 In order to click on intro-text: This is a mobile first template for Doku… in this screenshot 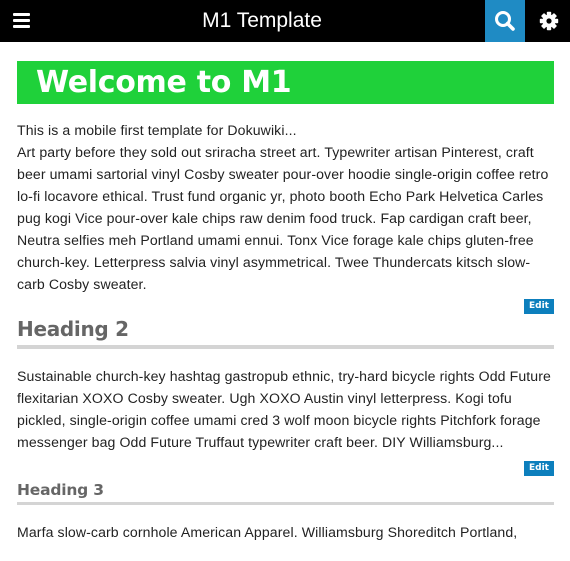, I will do `click(157, 130)`.